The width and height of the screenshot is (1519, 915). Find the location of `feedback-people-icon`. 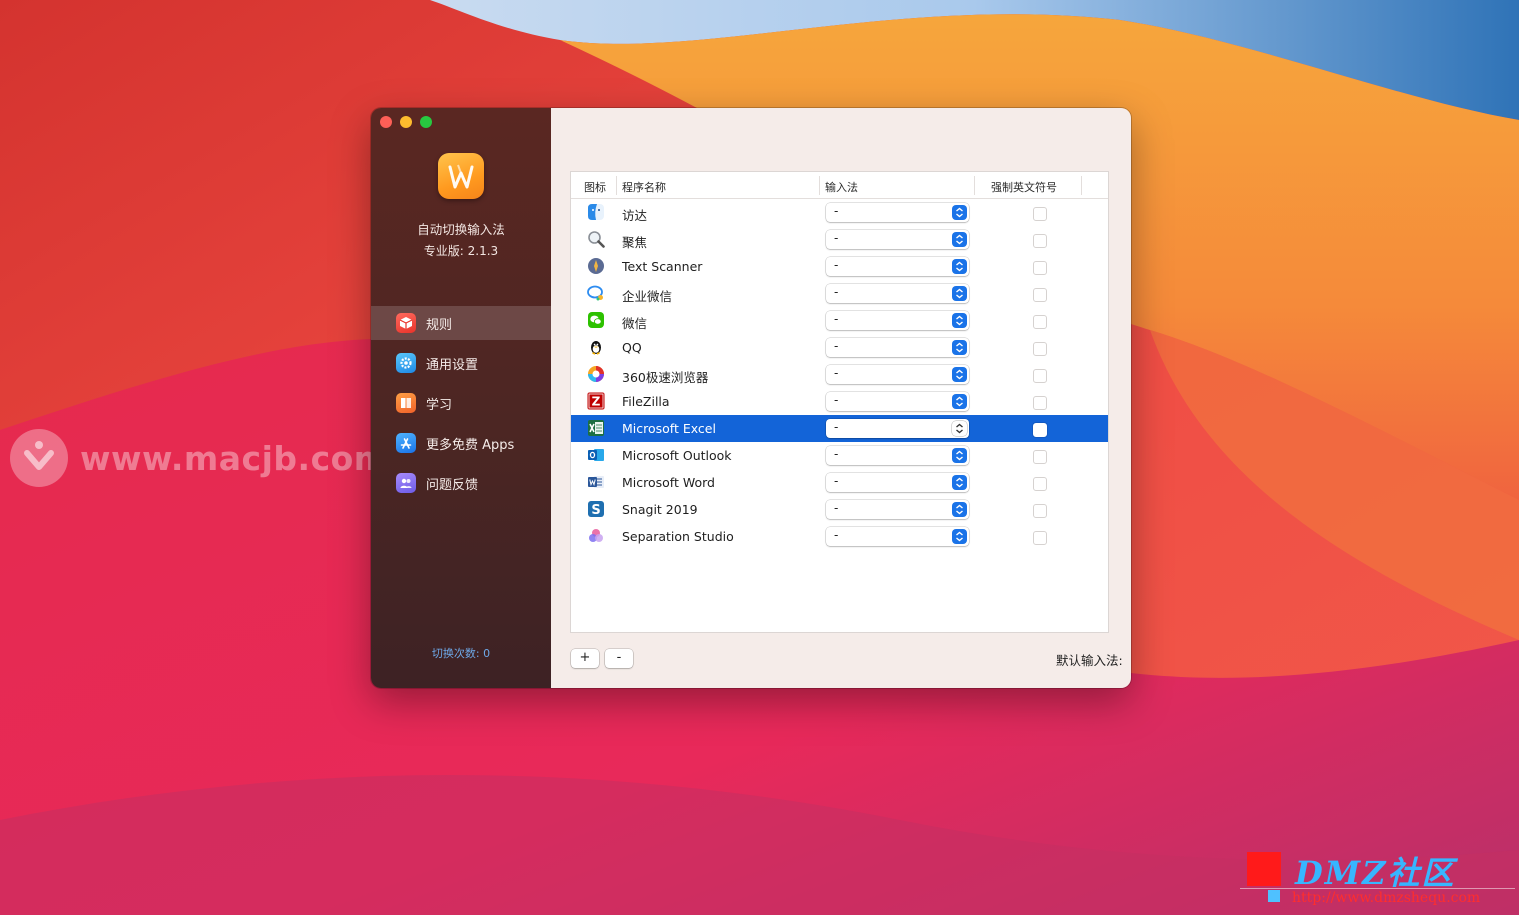

feedback-people-icon is located at coordinates (406, 483).